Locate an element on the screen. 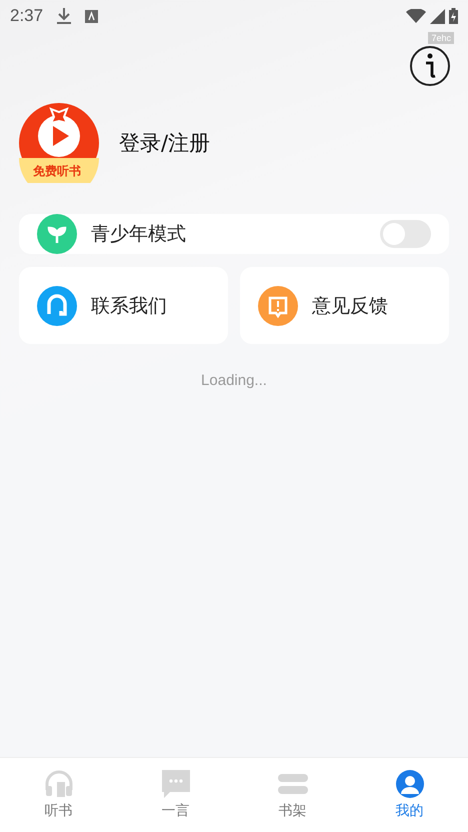  battery-icon is located at coordinates (453, 16).